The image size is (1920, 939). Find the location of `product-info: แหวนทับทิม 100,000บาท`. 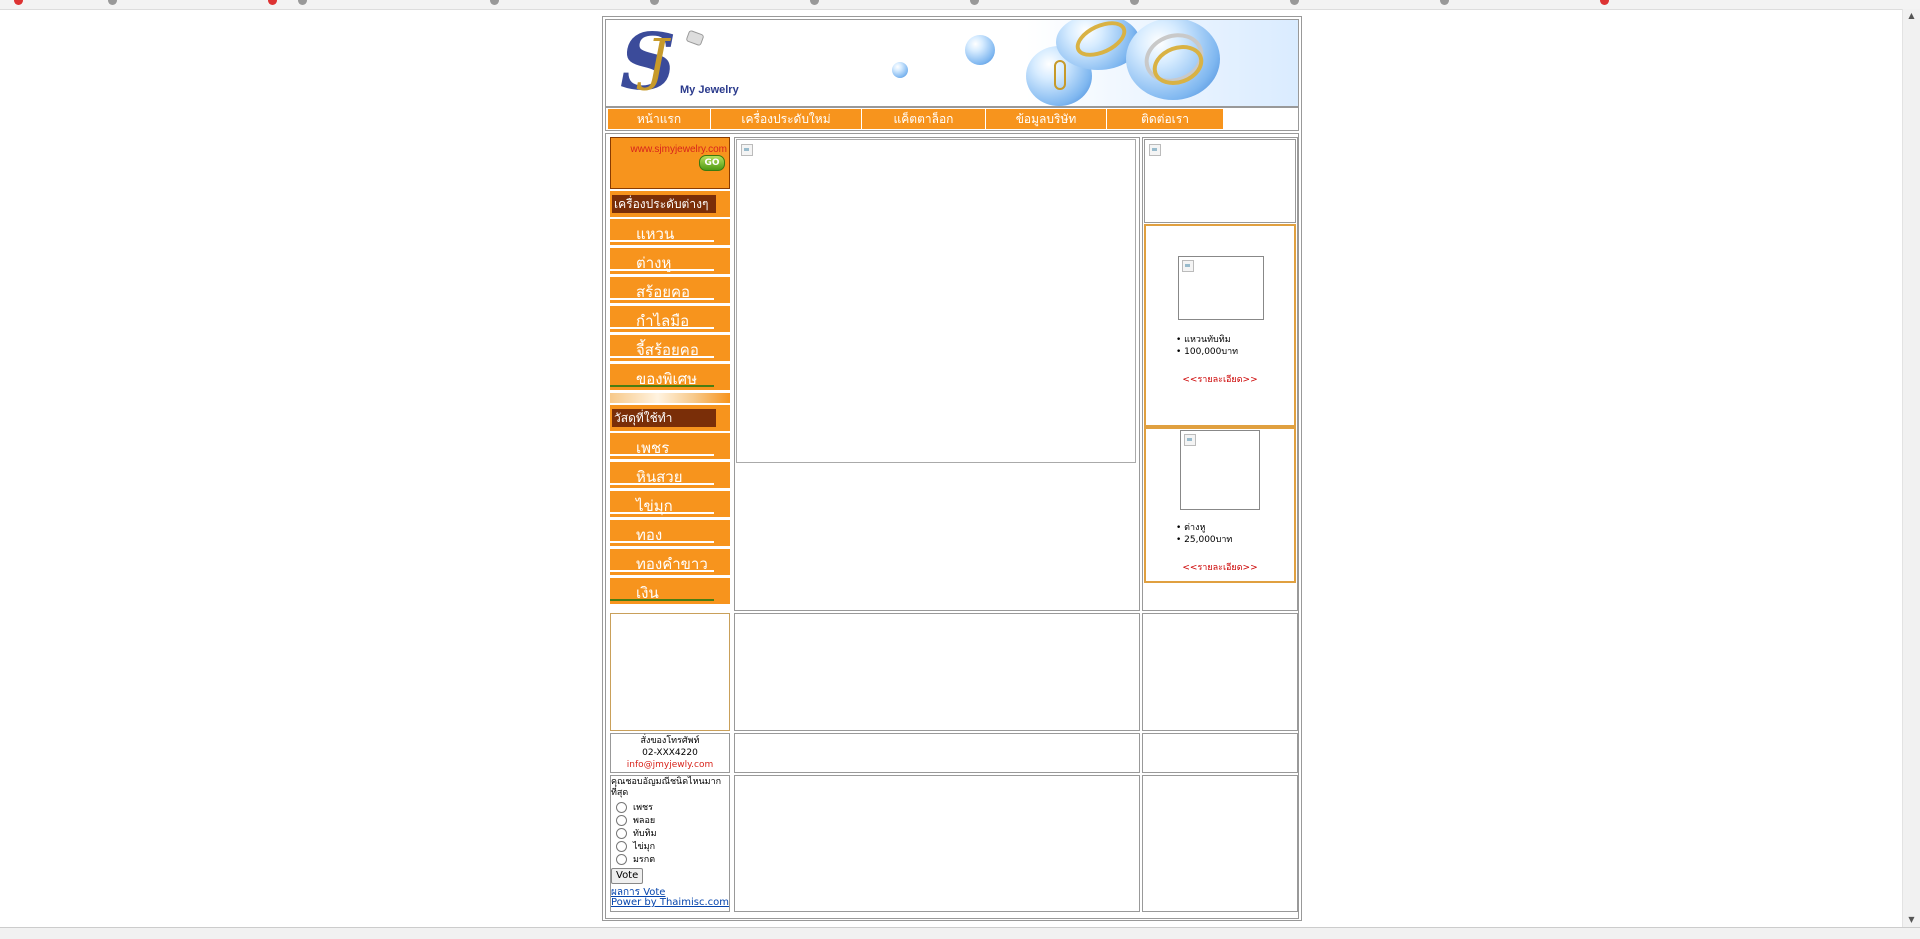

product-info: แหวนทับทิม 100,000บาท is located at coordinates (1207, 346).